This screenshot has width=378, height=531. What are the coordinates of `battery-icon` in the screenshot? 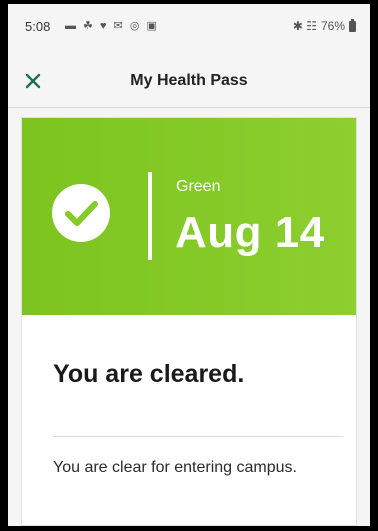 It's located at (352, 25).